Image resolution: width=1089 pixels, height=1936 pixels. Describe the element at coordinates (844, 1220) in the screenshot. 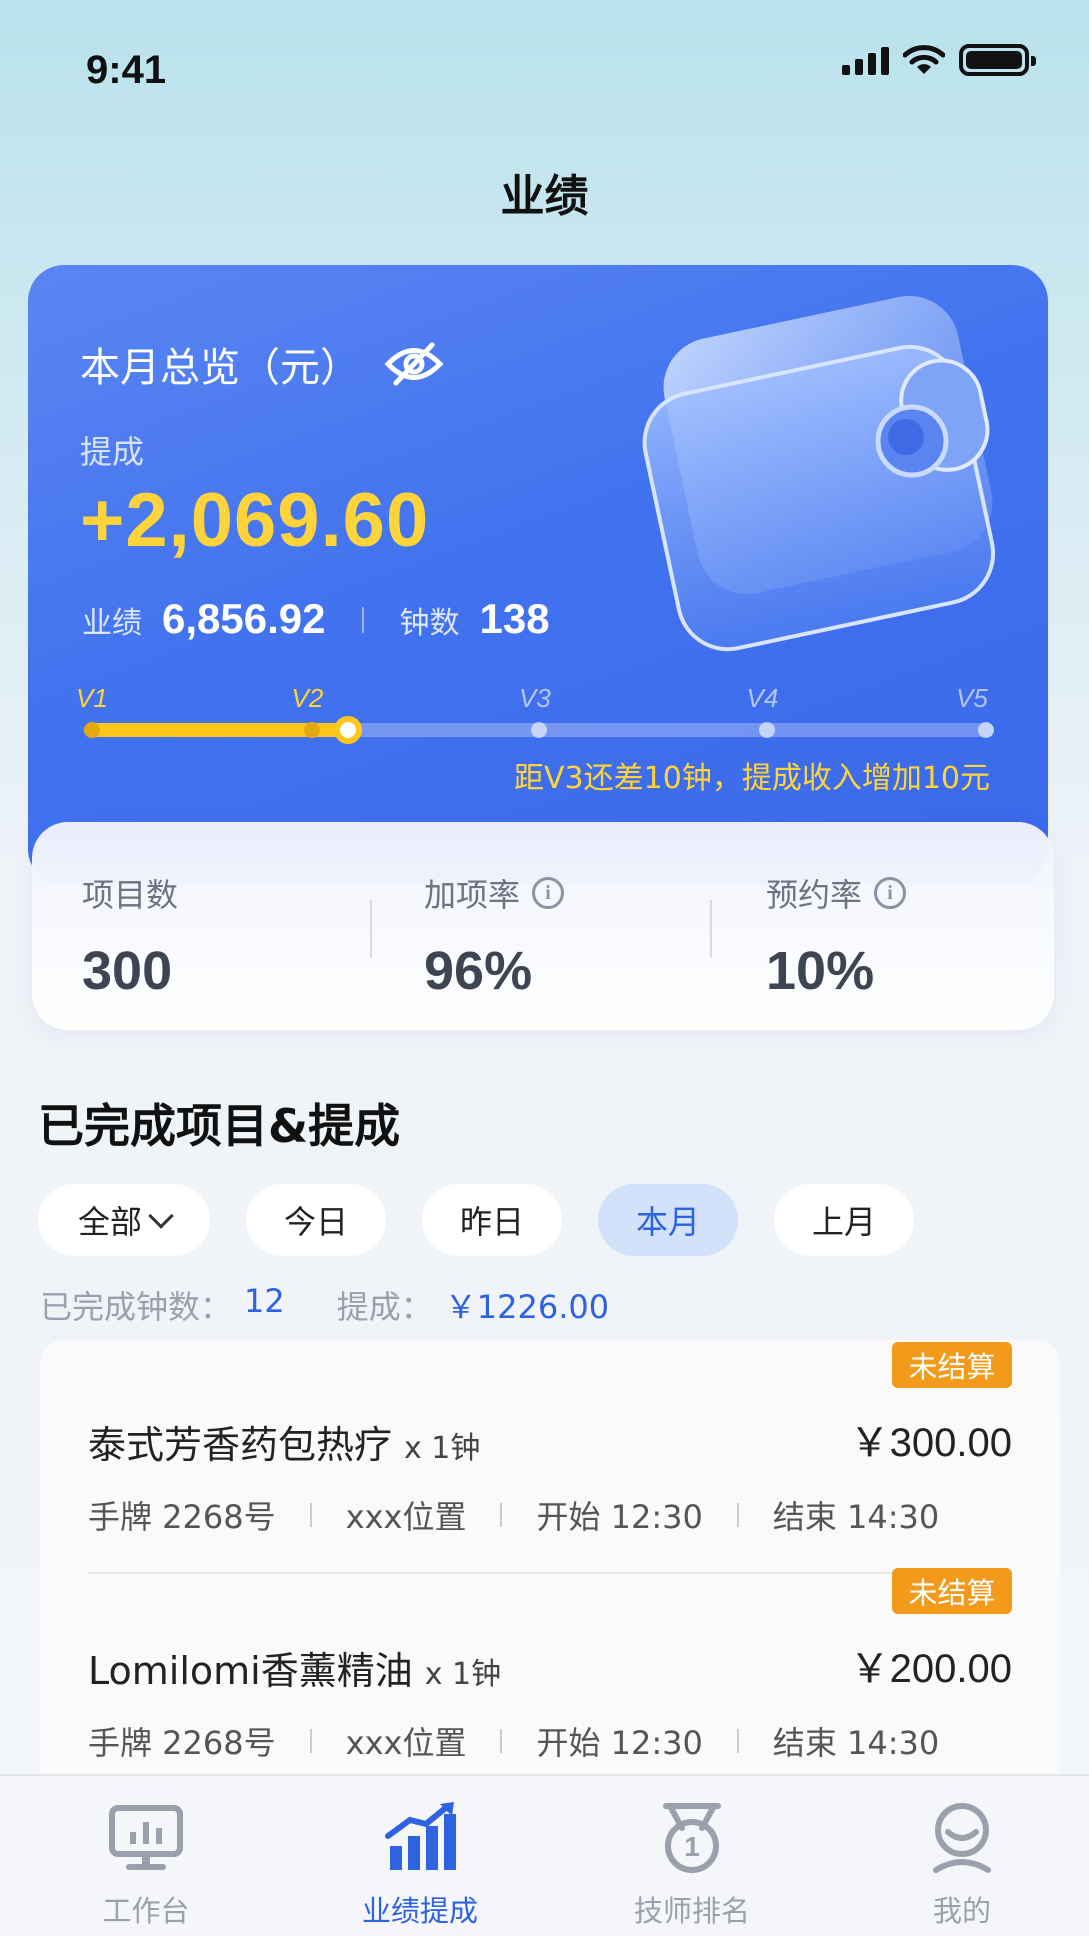

I see `filter-chip-last-month: 上月` at that location.